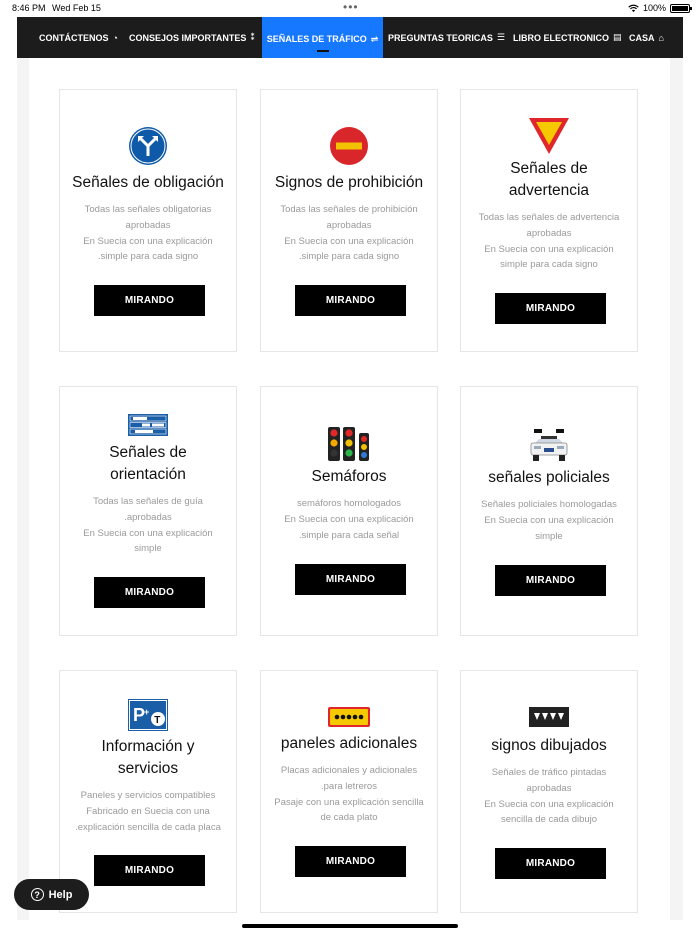  Describe the element at coordinates (633, 8) in the screenshot. I see `wifi-icon` at that location.